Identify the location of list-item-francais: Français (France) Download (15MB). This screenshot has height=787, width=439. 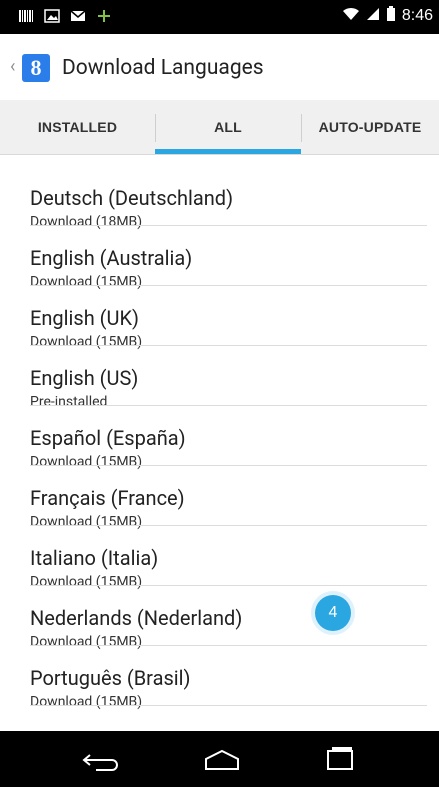
(219, 498).